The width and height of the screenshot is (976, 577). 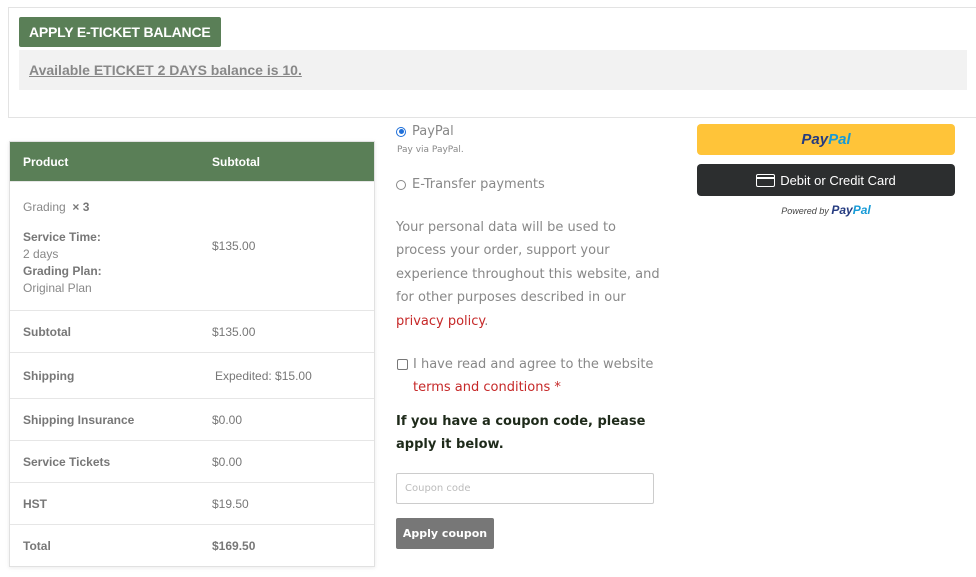 What do you see at coordinates (842, 210) in the screenshot?
I see `powered-logo-pay: Pay` at bounding box center [842, 210].